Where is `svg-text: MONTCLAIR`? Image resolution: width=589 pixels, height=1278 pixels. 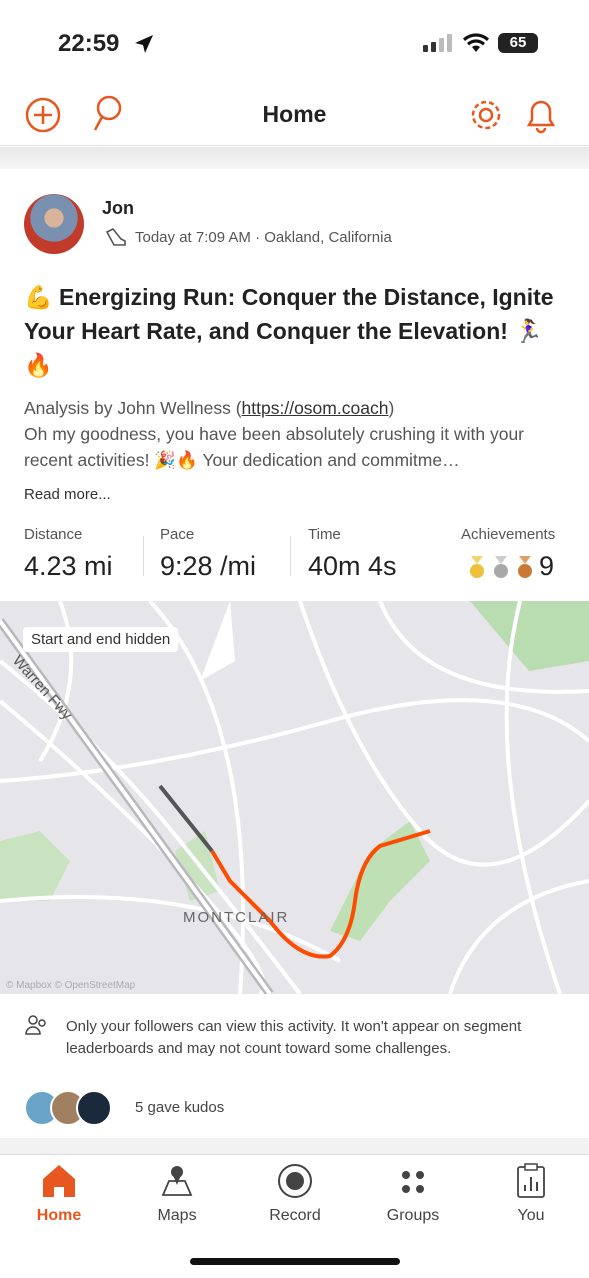
svg-text: MONTCLAIR is located at coordinates (236, 917).